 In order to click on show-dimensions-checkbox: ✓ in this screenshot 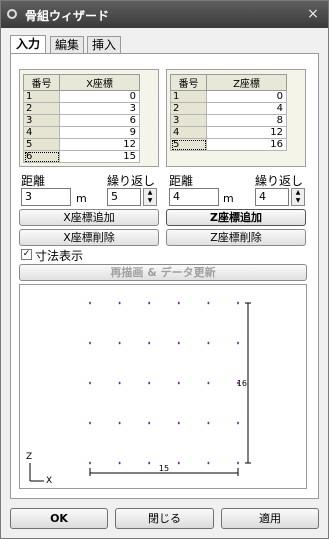, I will do `click(26, 254)`.